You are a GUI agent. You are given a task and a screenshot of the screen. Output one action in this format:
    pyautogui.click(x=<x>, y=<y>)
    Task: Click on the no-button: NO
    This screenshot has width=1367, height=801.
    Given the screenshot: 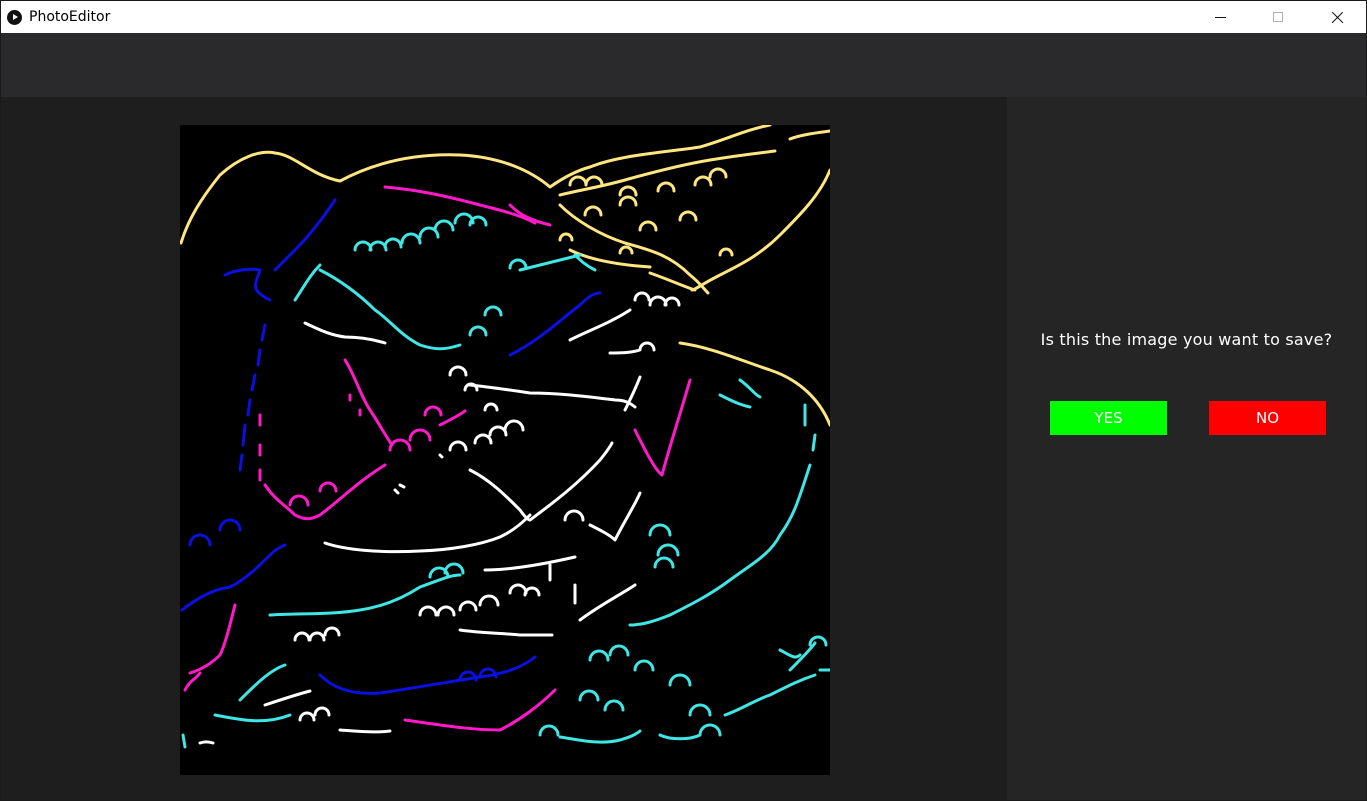 What is the action you would take?
    pyautogui.click(x=1267, y=418)
    